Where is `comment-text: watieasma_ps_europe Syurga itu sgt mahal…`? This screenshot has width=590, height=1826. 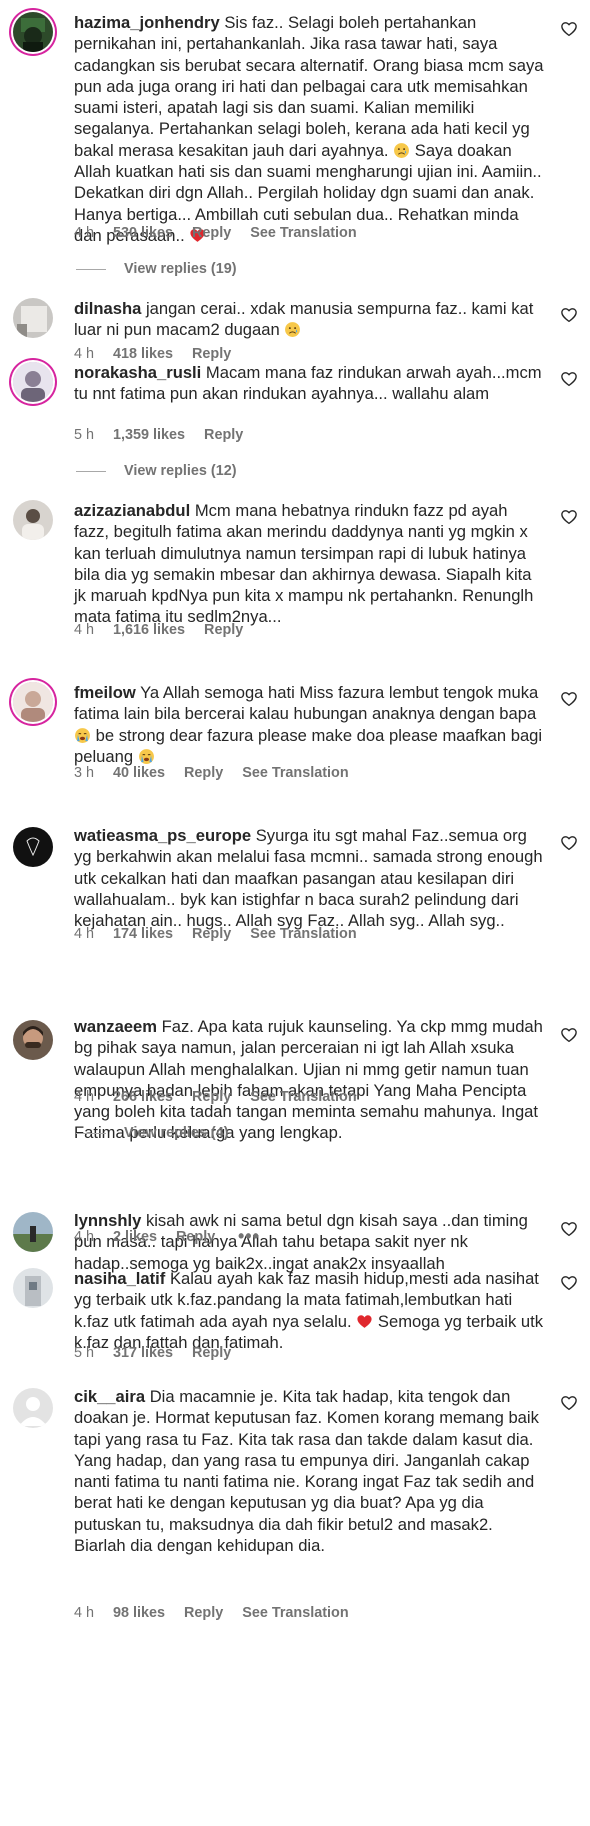
comment-text: watieasma_ps_europe Syurga itu sgt mahal… is located at coordinates (309, 878).